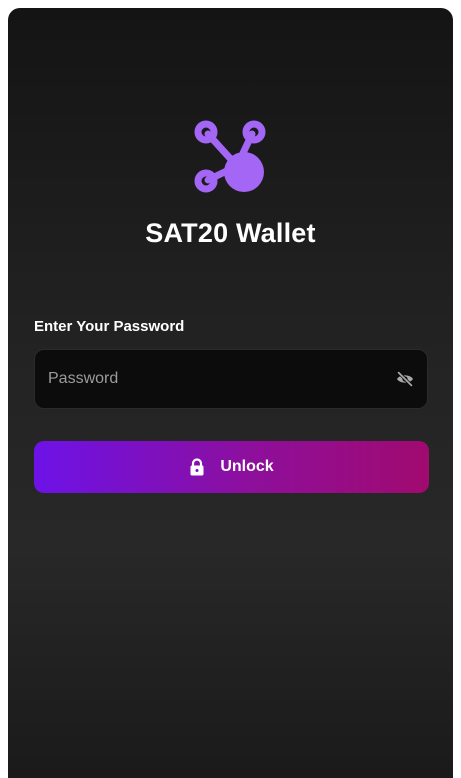 This screenshot has width=461, height=778. What do you see at coordinates (247, 466) in the screenshot?
I see `unlock-button-label: Unlock` at bounding box center [247, 466].